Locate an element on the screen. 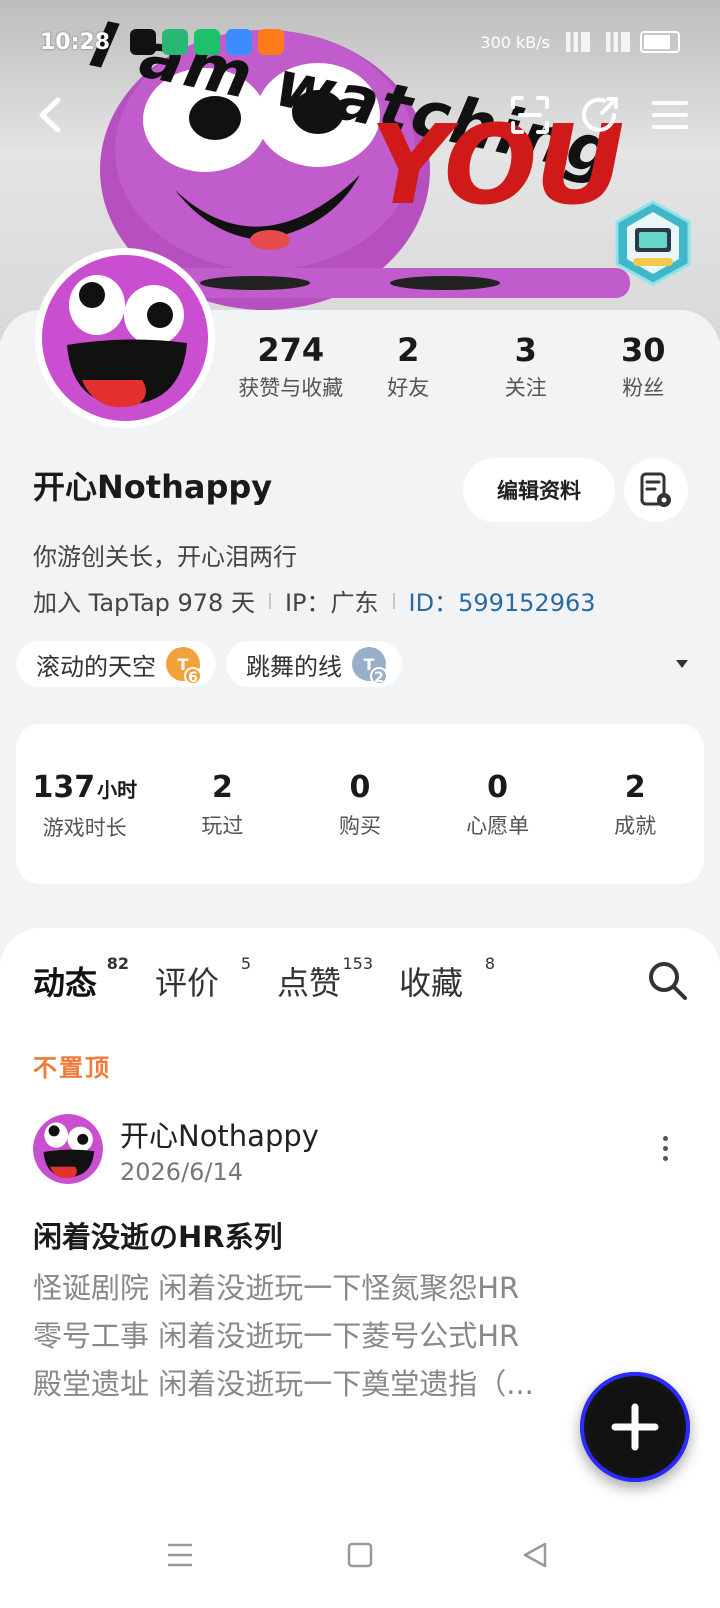 The height and width of the screenshot is (1608, 720). home-button is located at coordinates (360, 1555).